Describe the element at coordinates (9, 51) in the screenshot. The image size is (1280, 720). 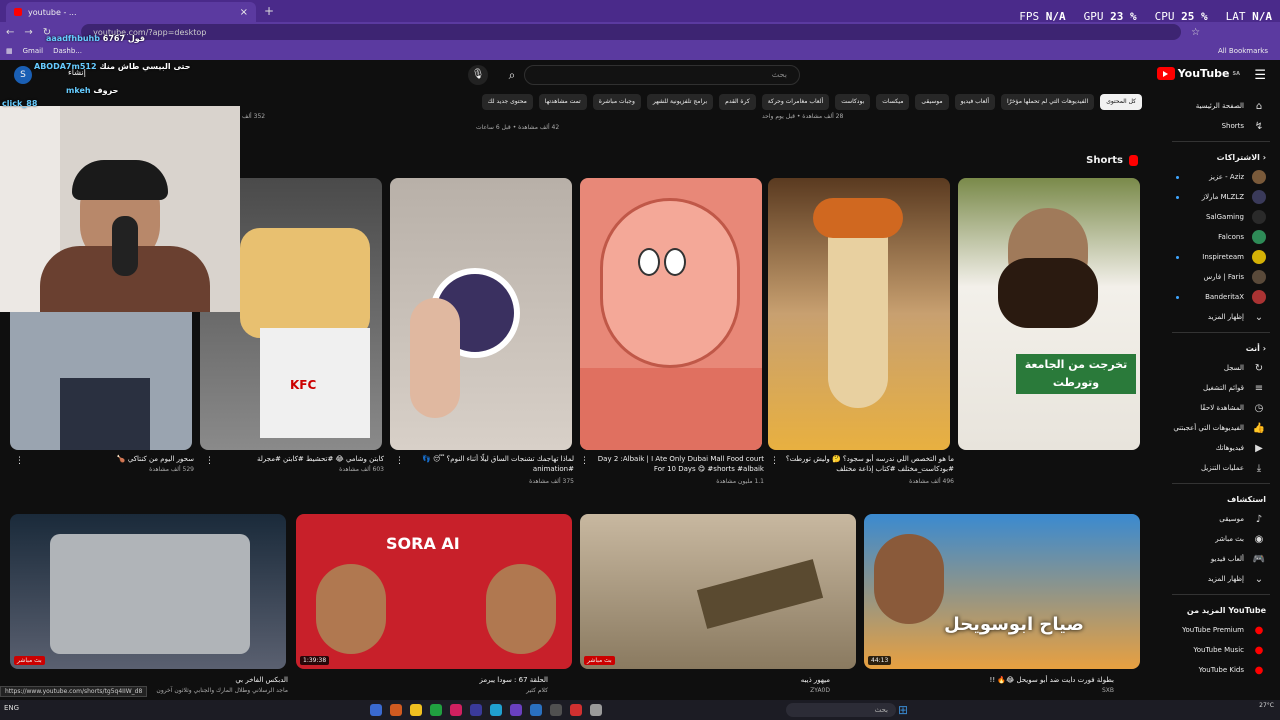
I see `apps-icon: ▦` at that location.